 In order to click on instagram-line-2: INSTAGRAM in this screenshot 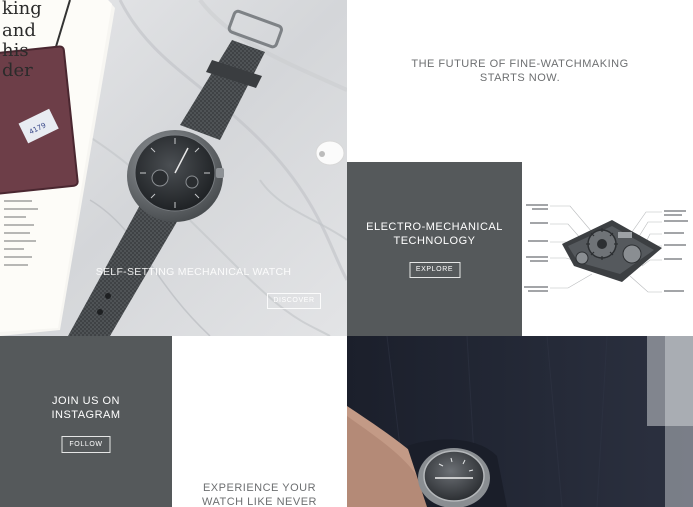, I will do `click(86, 415)`.